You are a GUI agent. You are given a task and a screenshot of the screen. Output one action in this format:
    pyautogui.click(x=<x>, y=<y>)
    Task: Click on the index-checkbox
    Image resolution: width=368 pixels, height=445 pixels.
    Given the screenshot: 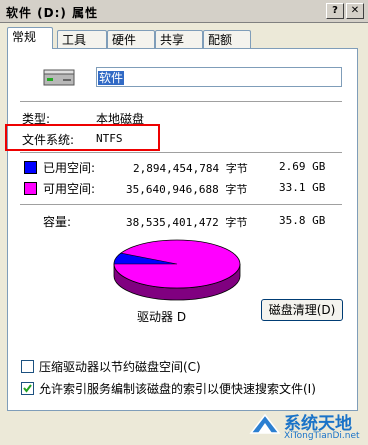 What is the action you would take?
    pyautogui.click(x=27, y=388)
    